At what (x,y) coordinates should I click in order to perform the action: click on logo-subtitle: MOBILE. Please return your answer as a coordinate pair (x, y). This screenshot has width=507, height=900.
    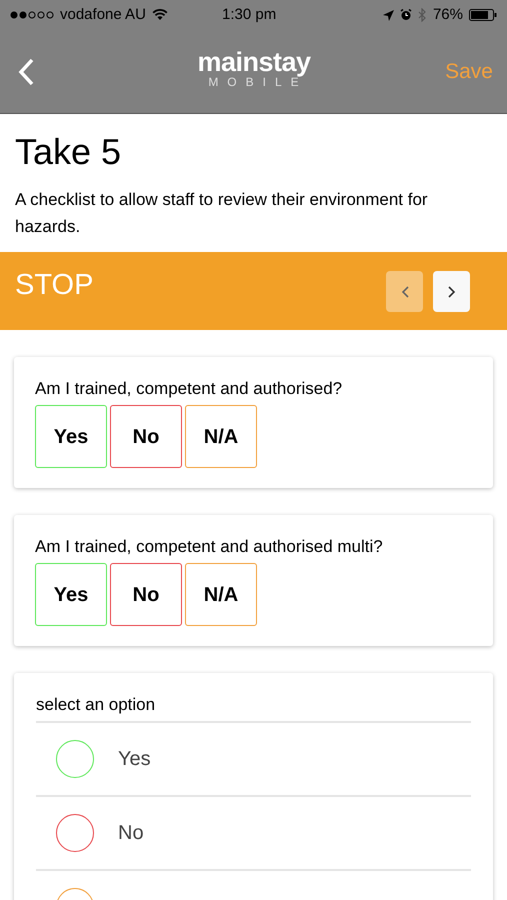
    Looking at the image, I should click on (258, 82).